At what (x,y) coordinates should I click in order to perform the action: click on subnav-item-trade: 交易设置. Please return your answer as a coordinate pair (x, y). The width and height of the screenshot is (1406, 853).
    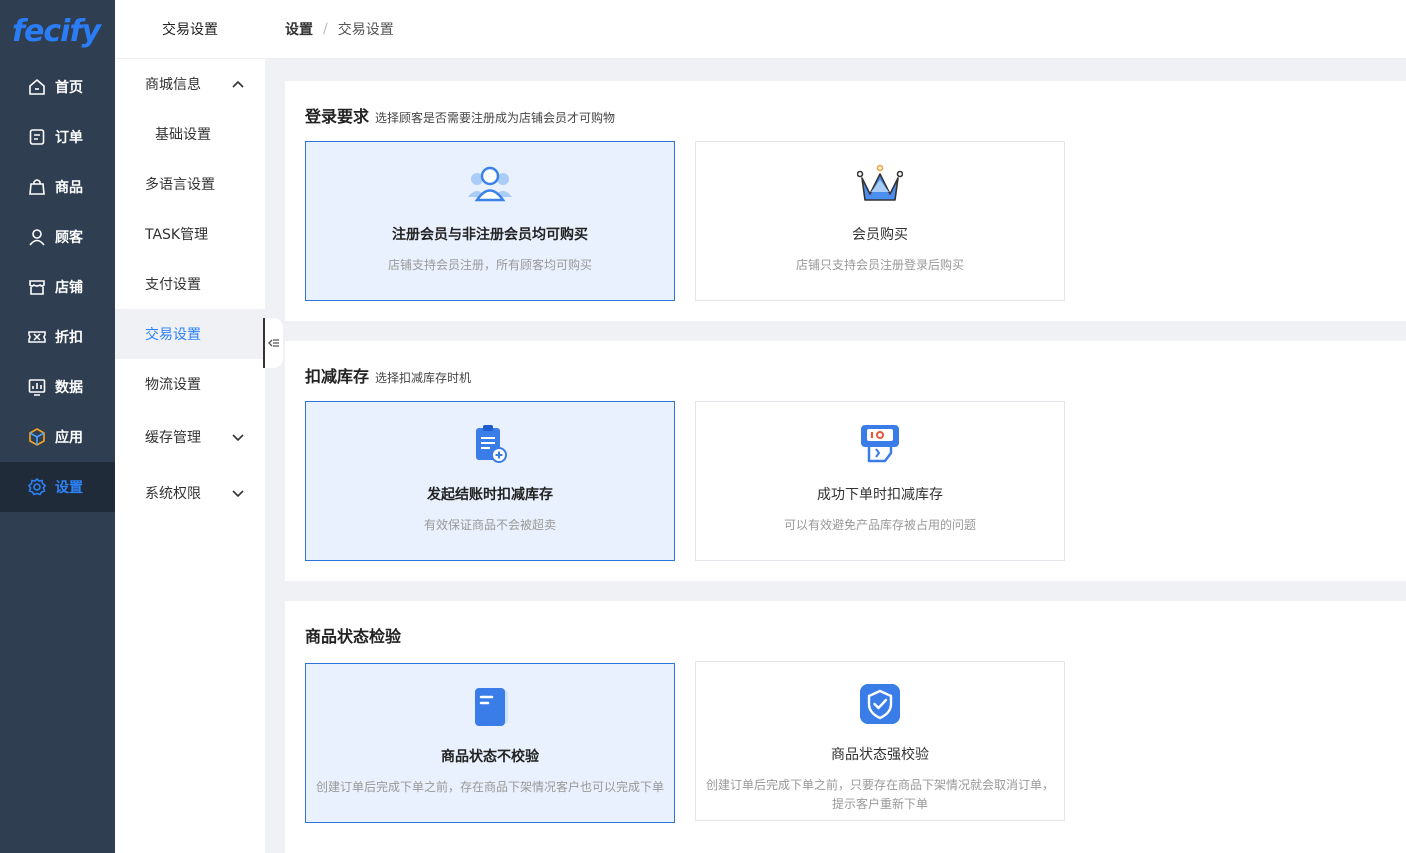
    Looking at the image, I should click on (190, 334).